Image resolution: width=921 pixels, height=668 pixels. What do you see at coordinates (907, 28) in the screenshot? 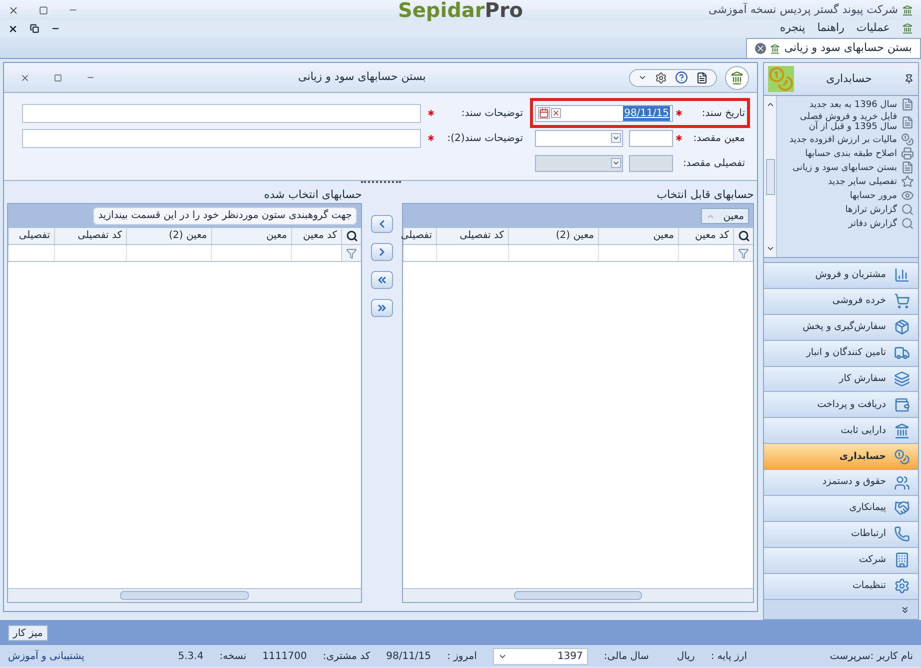
I see `menu-app-icon` at bounding box center [907, 28].